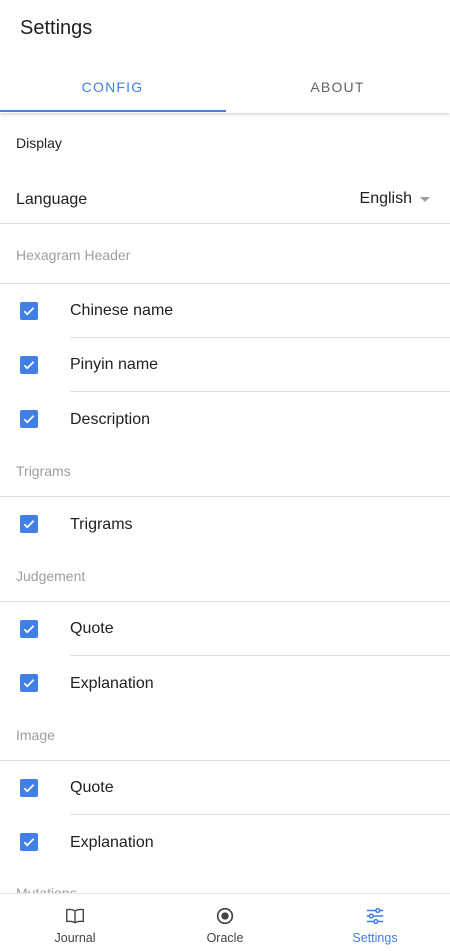  Describe the element at coordinates (75, 938) in the screenshot. I see `nav-journal-label: Journal` at that location.